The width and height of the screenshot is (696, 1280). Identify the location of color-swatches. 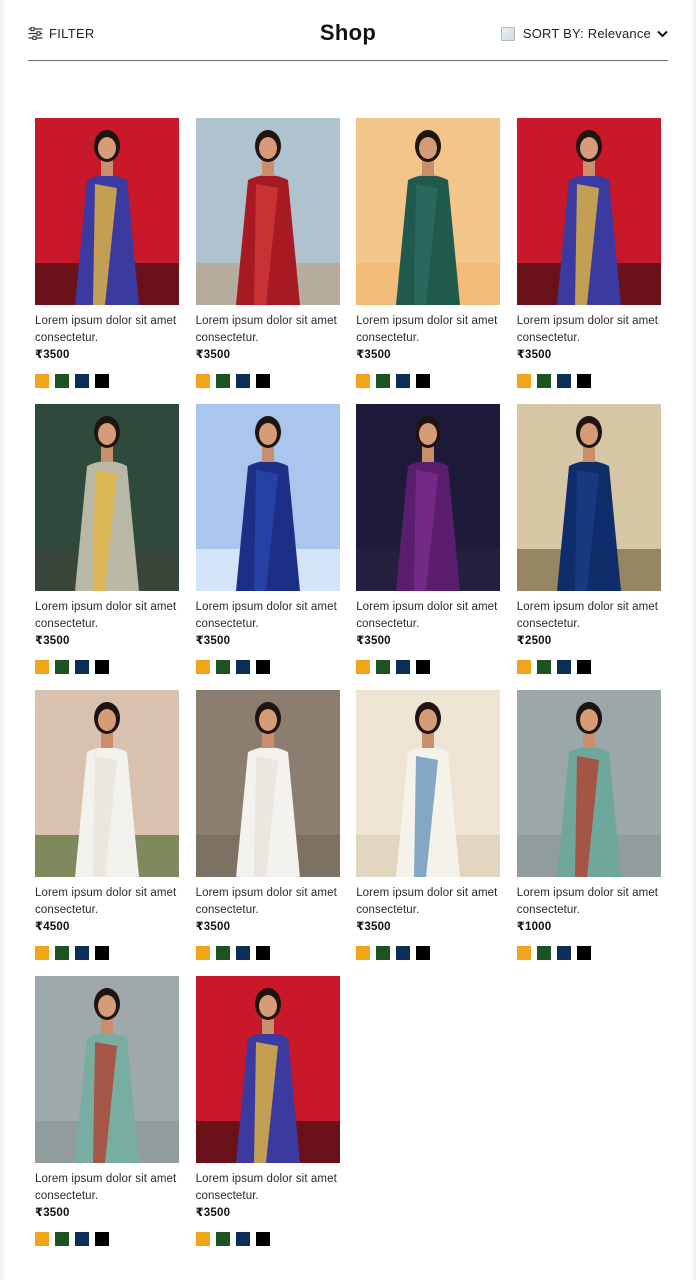
(107, 1239).